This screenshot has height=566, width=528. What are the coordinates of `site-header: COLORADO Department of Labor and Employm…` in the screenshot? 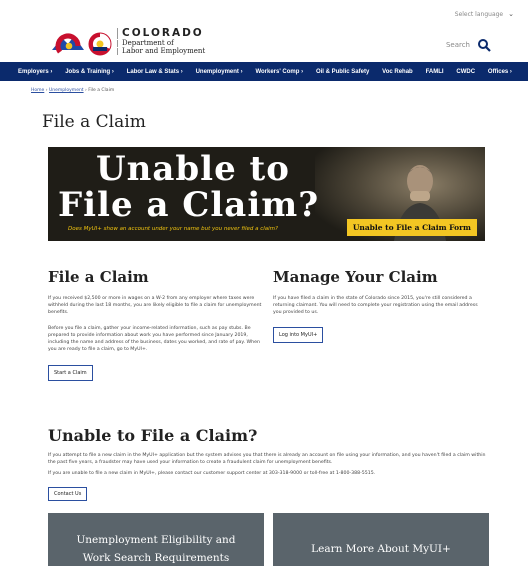 It's located at (264, 45).